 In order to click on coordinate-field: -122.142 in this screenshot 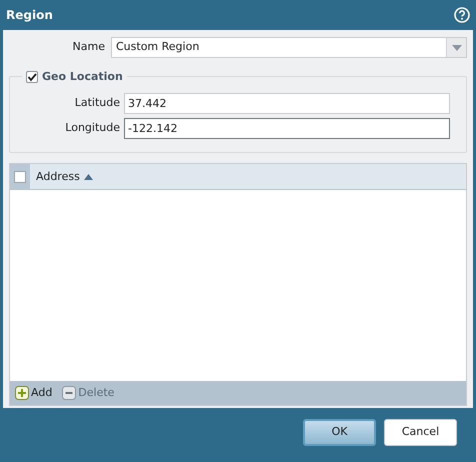, I will do `click(287, 128)`.